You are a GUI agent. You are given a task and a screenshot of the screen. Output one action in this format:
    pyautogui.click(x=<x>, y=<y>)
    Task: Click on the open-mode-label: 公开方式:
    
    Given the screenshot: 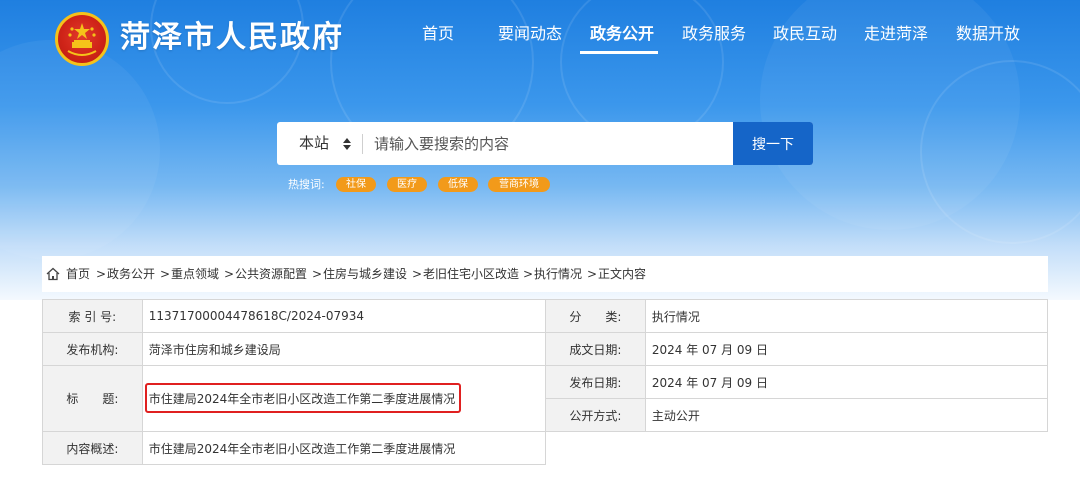 What is the action you would take?
    pyautogui.click(x=595, y=415)
    